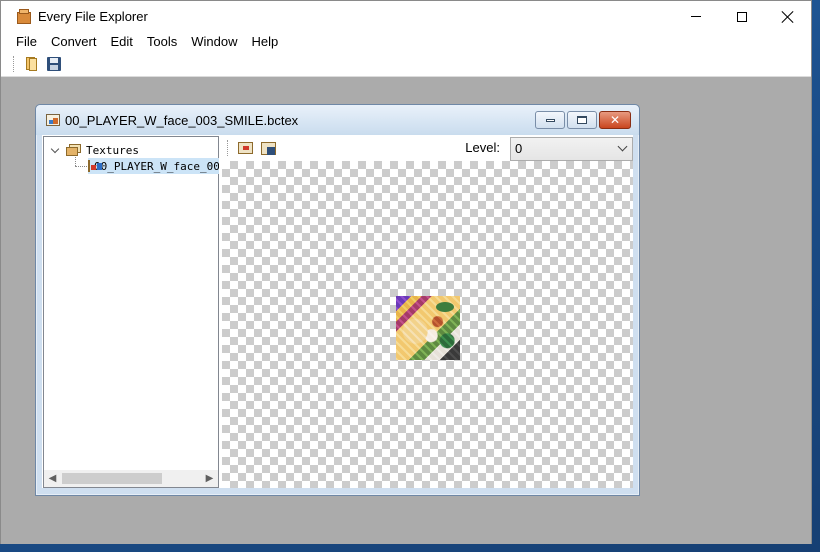 The width and height of the screenshot is (820, 552). I want to click on tree-node-texture-item: 00_PLAYER_W_face_00, so click(153, 166).